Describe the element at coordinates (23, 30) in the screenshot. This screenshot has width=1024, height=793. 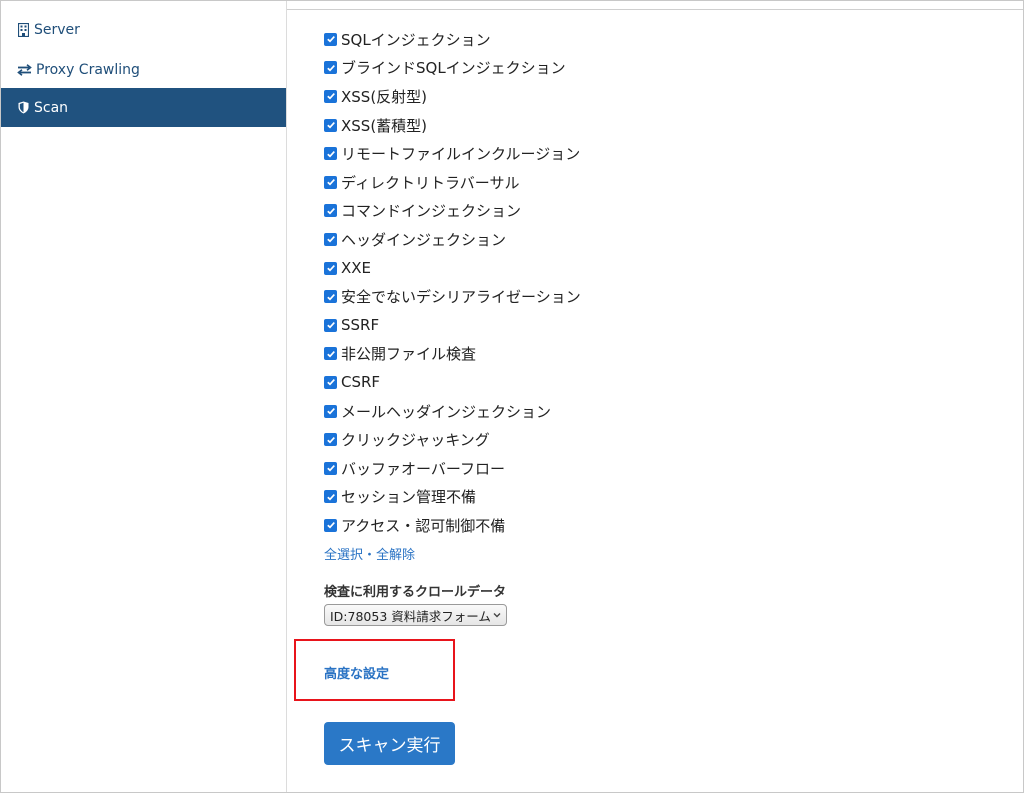
I see `building-icon` at that location.